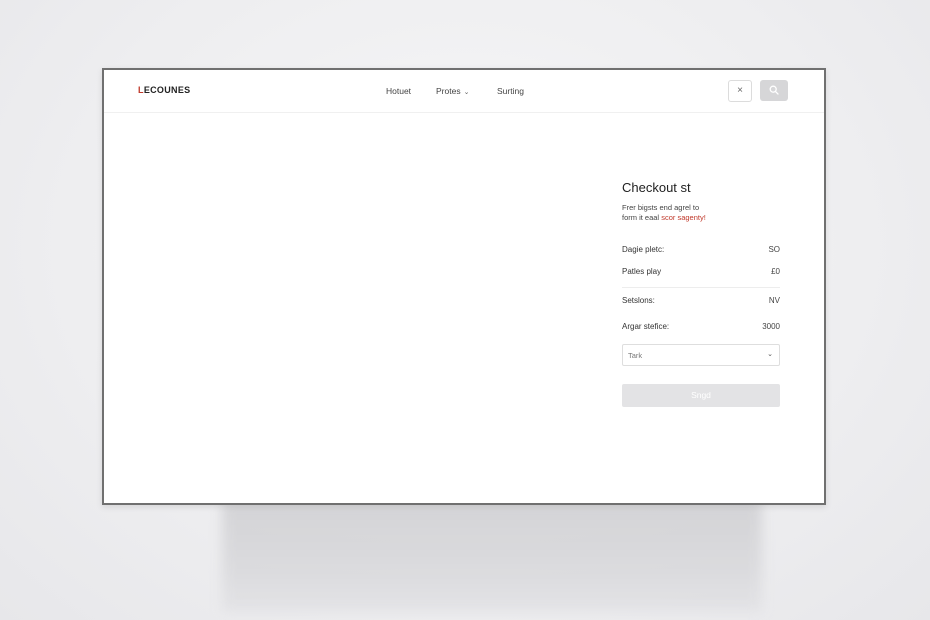  What do you see at coordinates (167, 90) in the screenshot?
I see `logo-text: ECOUNES` at bounding box center [167, 90].